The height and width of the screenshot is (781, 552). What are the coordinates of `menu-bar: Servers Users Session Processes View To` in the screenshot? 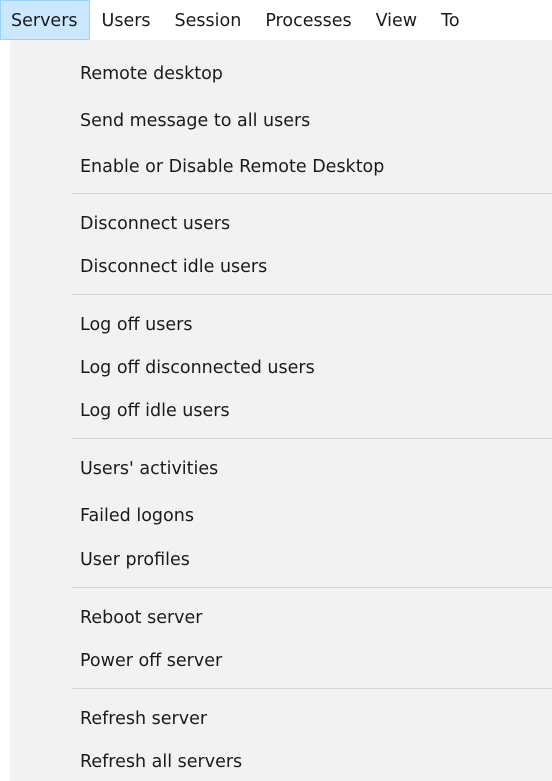 It's located at (276, 20).